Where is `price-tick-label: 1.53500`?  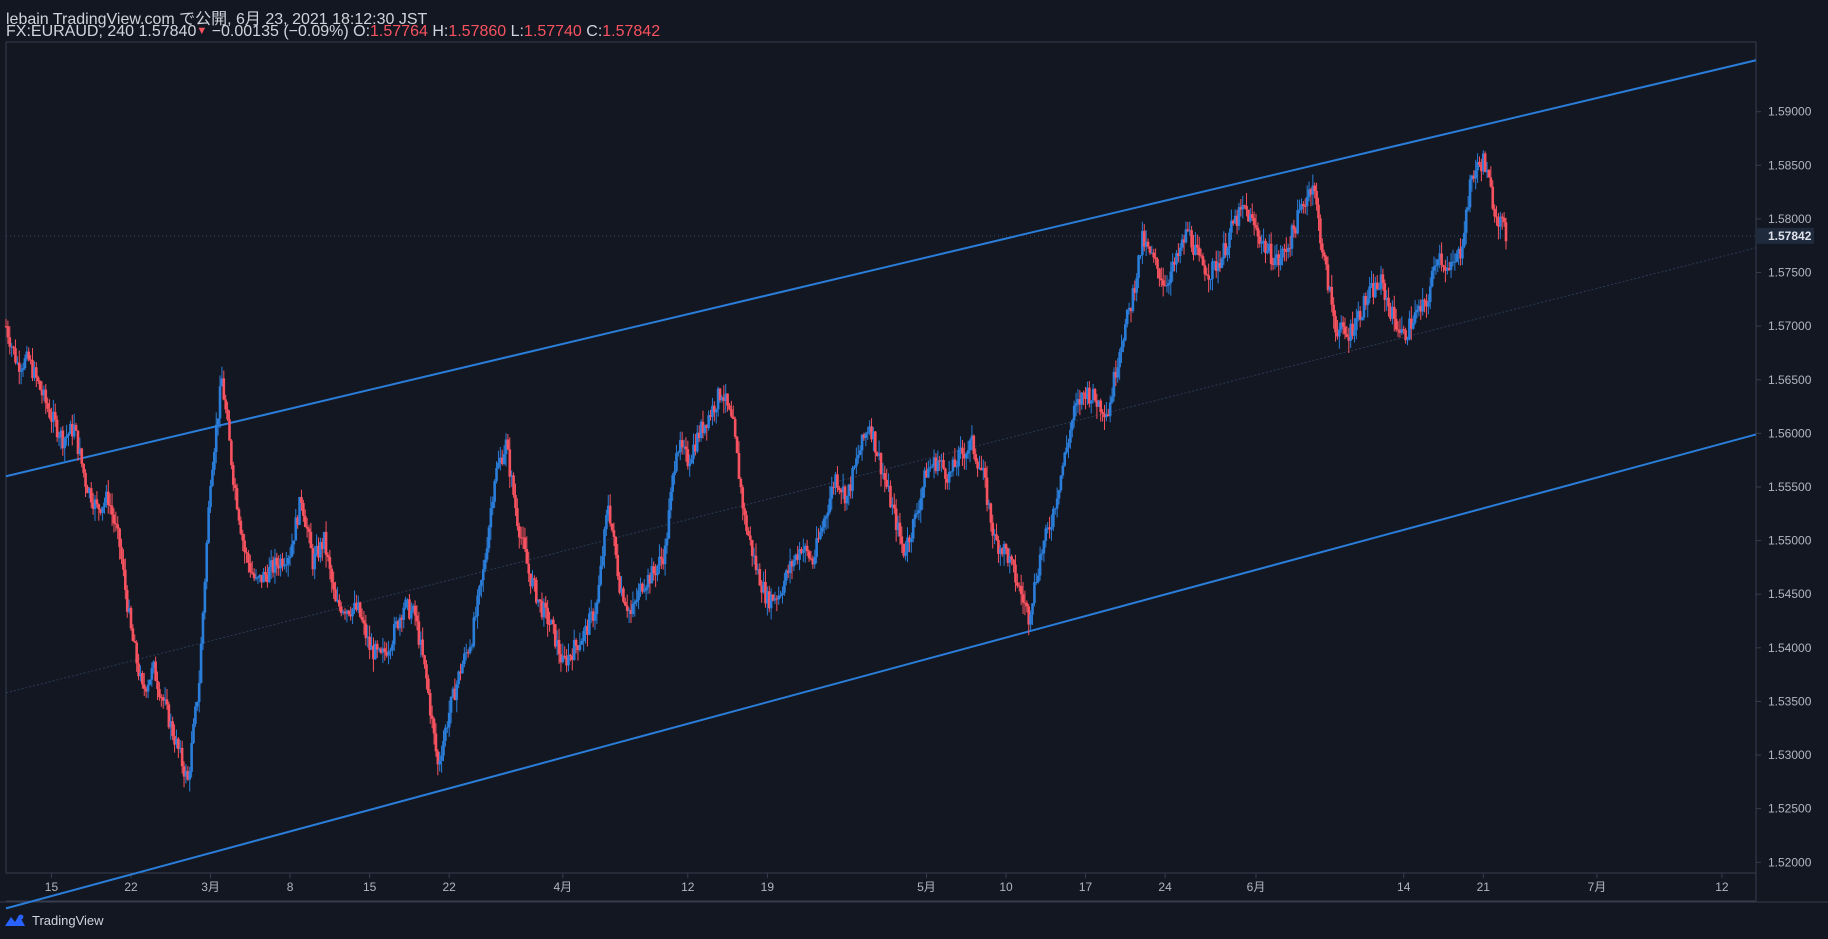 price-tick-label: 1.53500 is located at coordinates (1790, 701).